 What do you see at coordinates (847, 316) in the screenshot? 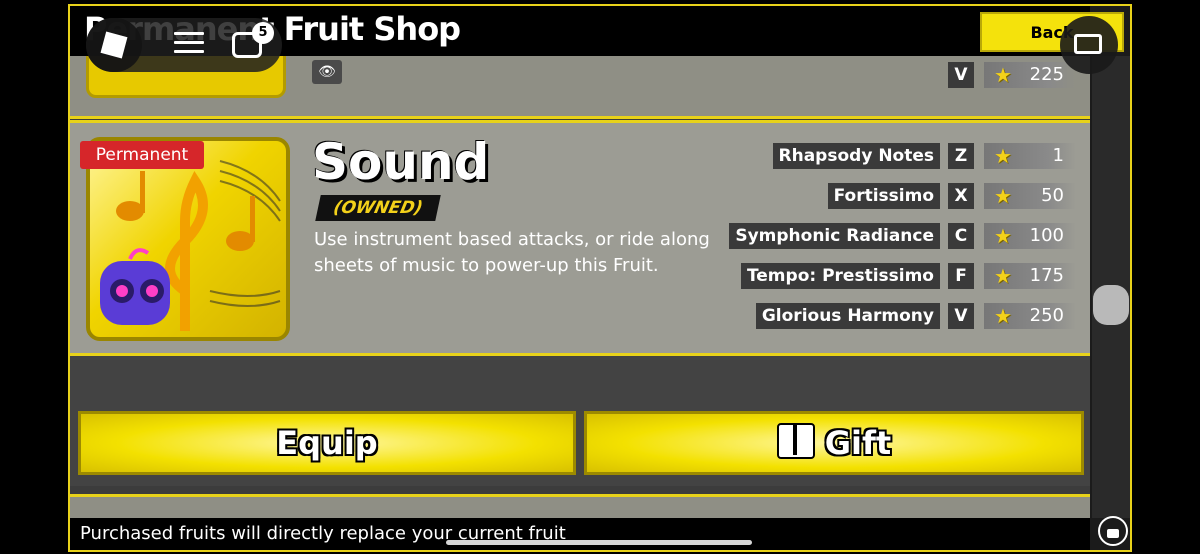
I see `move-name: Glorious Harmony` at bounding box center [847, 316].